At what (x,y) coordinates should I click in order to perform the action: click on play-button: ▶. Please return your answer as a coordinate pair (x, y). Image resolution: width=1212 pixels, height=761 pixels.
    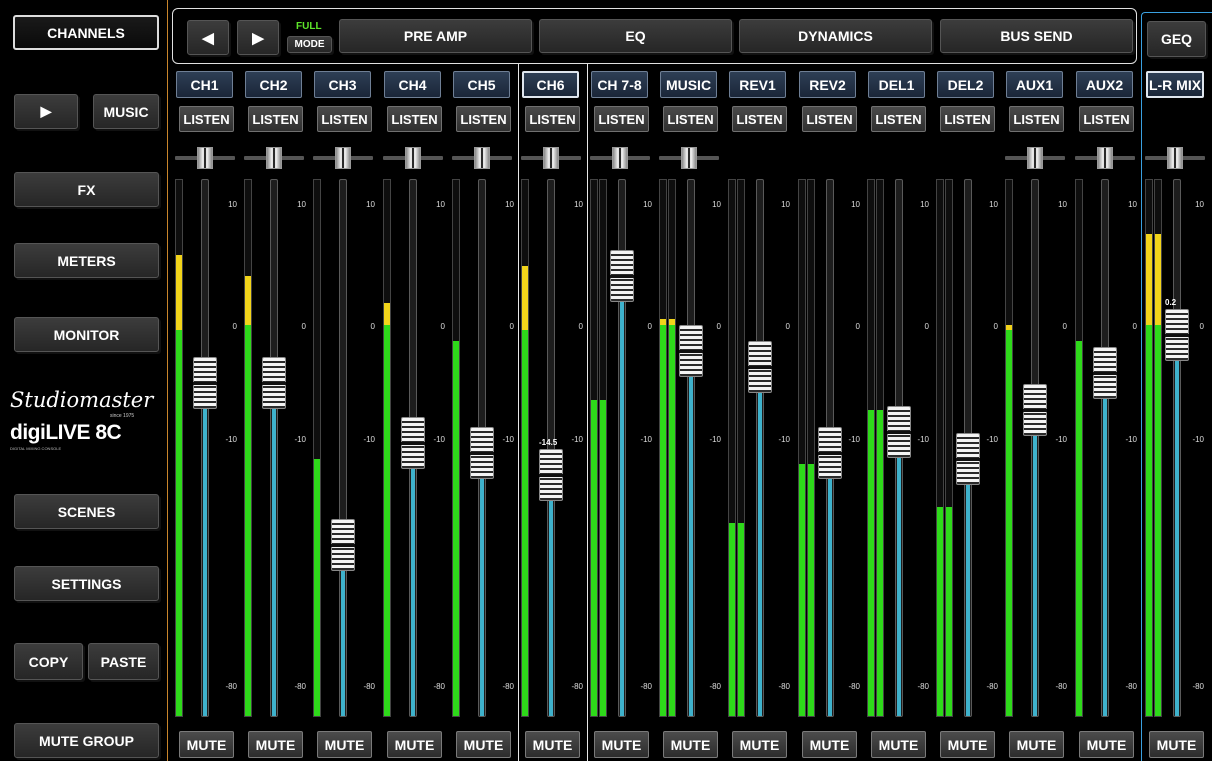
    Looking at the image, I should click on (46, 111).